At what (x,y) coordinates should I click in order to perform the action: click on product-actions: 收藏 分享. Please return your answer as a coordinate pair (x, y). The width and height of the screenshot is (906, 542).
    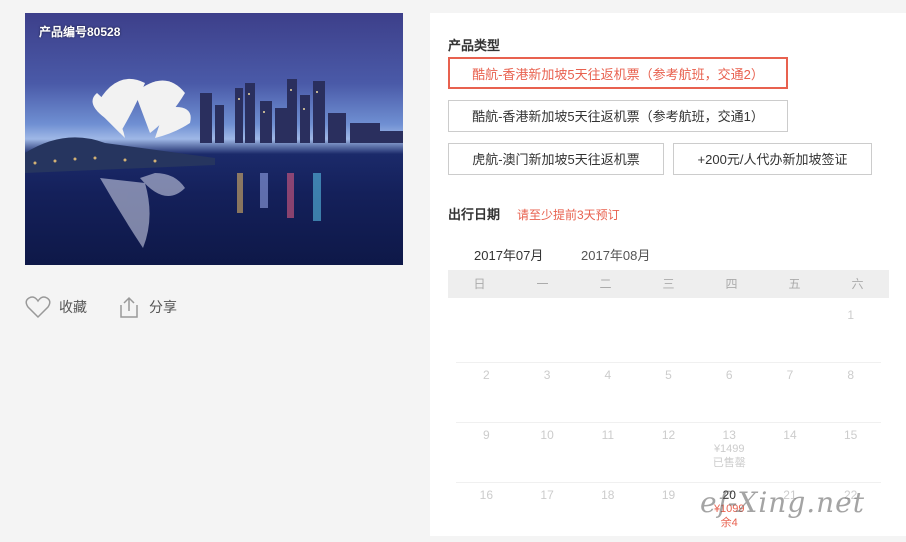
    Looking at the image, I should click on (214, 307).